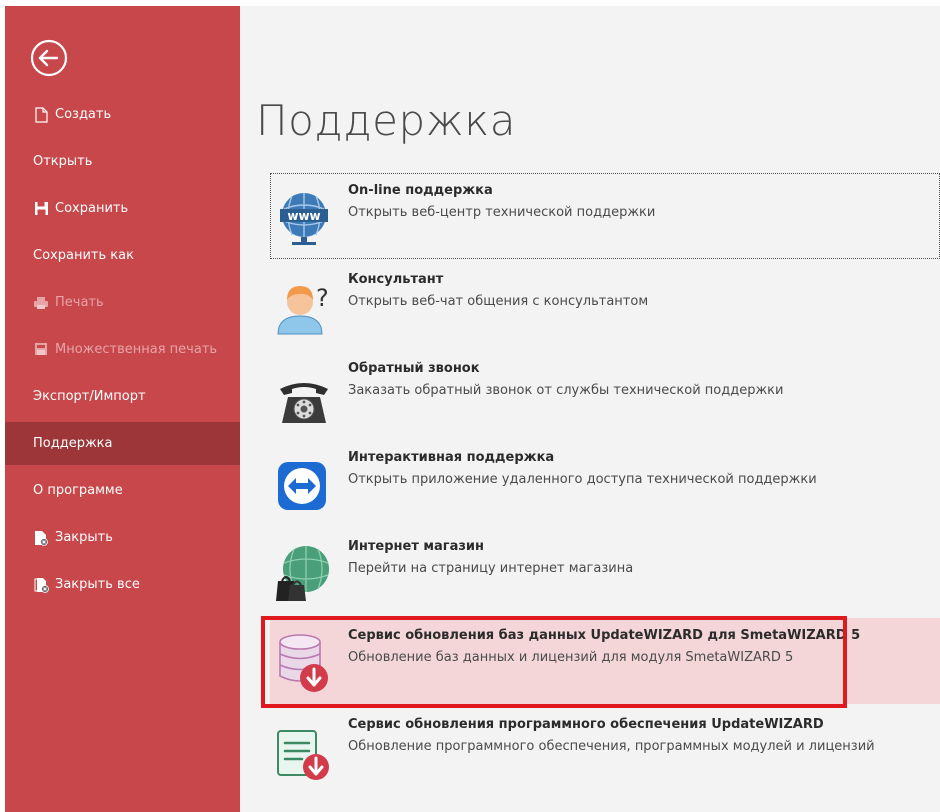 This screenshot has width=940, height=812. Describe the element at coordinates (73, 443) in the screenshot. I see `sidebar-item-label: Поддержка` at that location.